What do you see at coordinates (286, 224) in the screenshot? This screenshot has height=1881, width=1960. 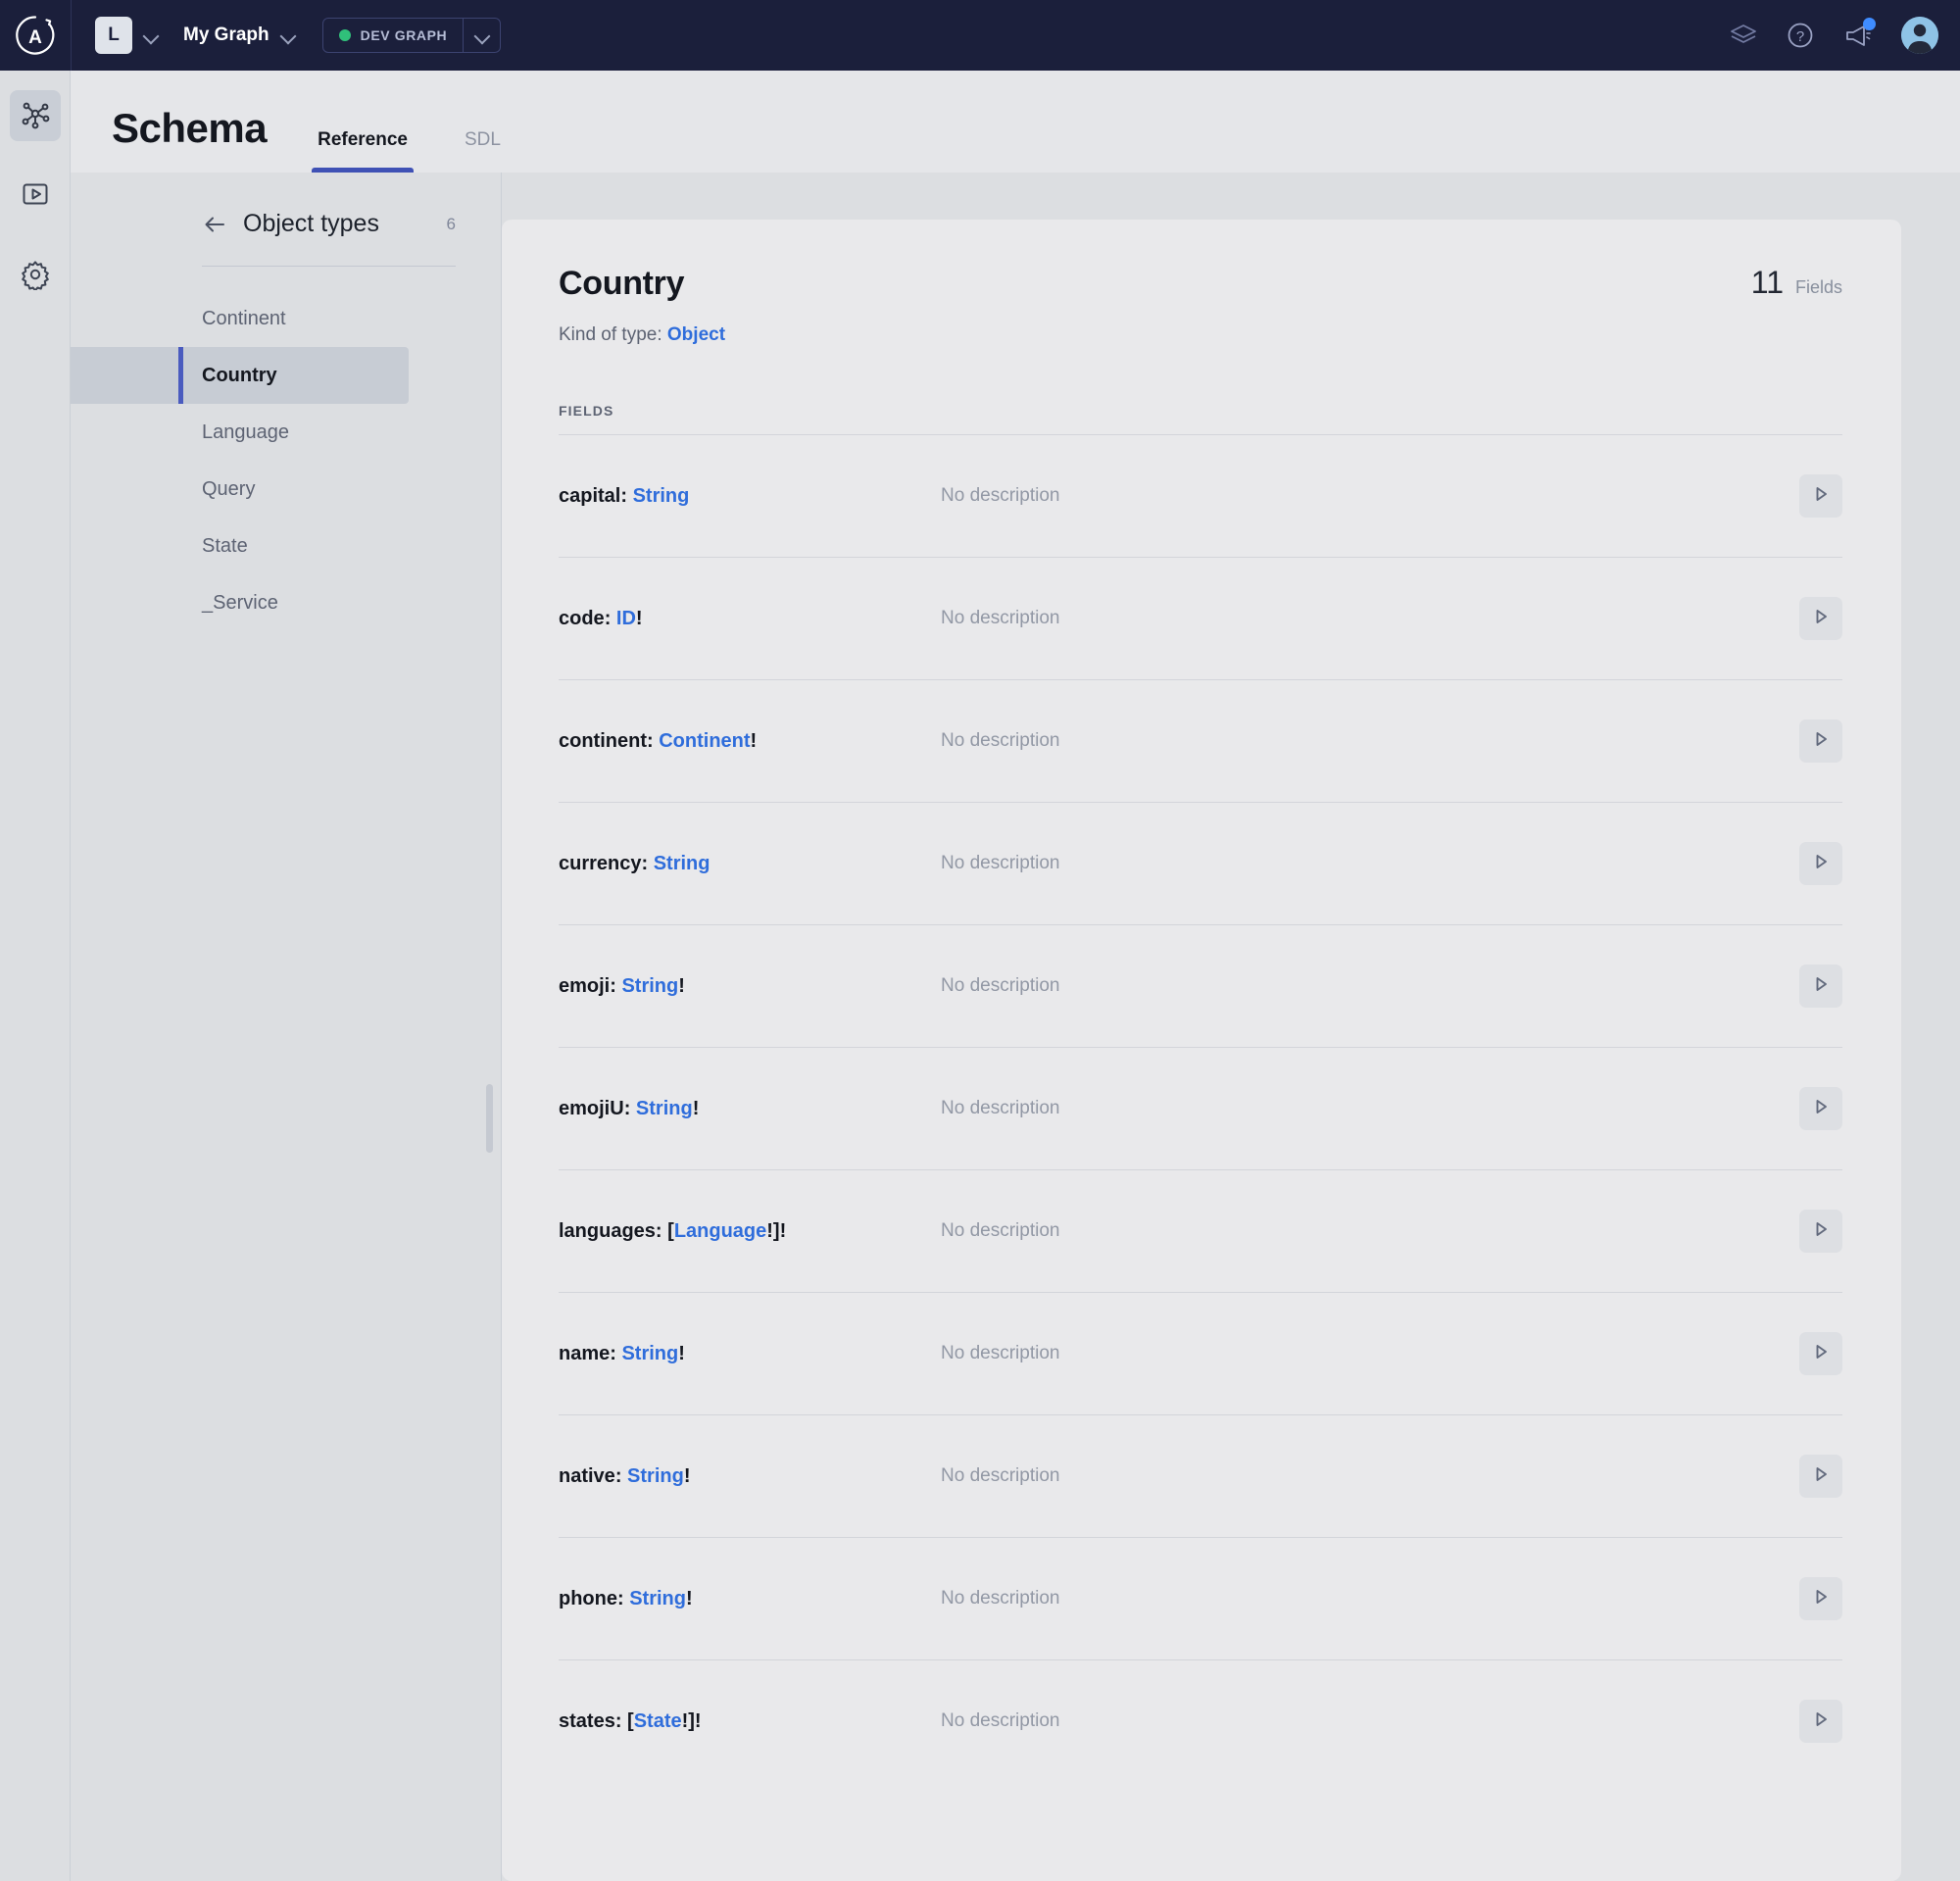 I see `object-types-header: Object types 6` at bounding box center [286, 224].